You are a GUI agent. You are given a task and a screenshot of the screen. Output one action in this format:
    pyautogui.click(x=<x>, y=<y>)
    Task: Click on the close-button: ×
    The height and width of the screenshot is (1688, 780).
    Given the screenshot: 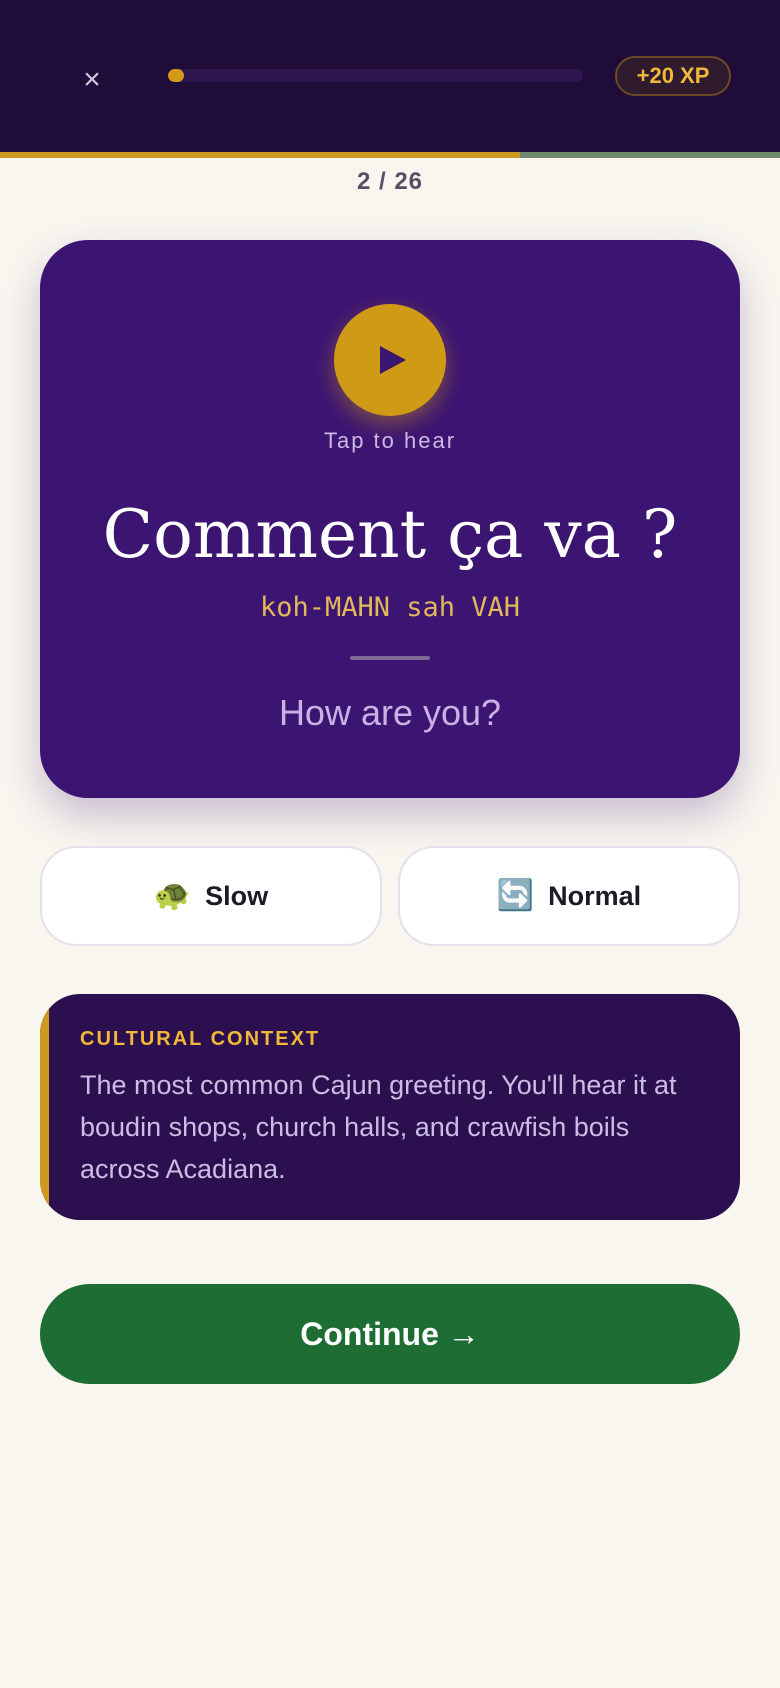 What is the action you would take?
    pyautogui.click(x=92, y=80)
    